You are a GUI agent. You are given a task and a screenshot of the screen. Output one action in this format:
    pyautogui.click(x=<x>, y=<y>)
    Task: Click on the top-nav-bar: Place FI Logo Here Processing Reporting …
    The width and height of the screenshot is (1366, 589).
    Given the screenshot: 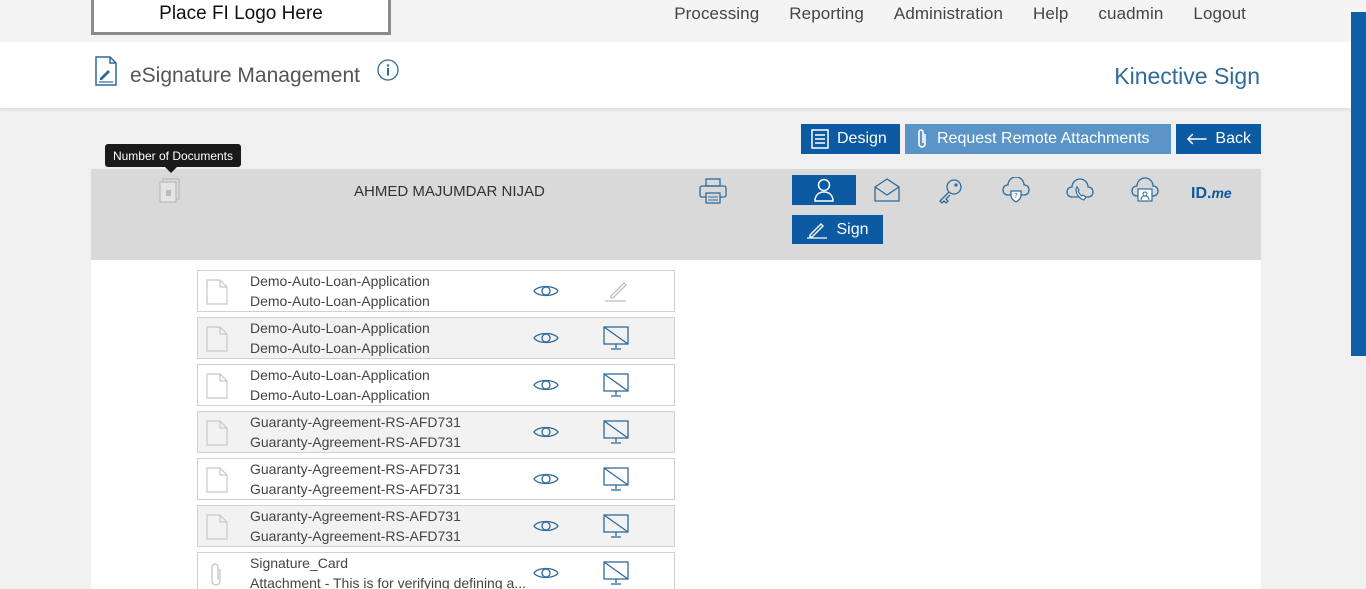 What is the action you would take?
    pyautogui.click(x=683, y=21)
    